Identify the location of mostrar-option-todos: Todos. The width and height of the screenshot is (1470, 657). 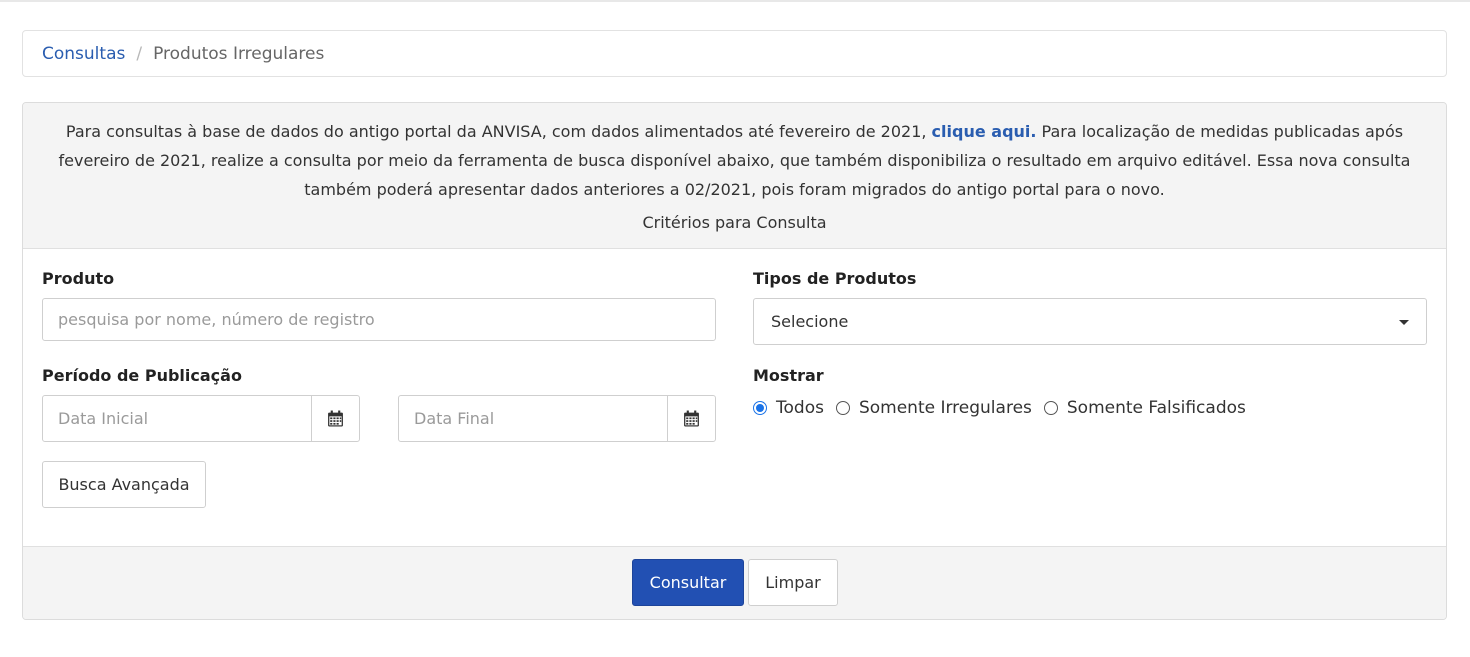
(788, 408).